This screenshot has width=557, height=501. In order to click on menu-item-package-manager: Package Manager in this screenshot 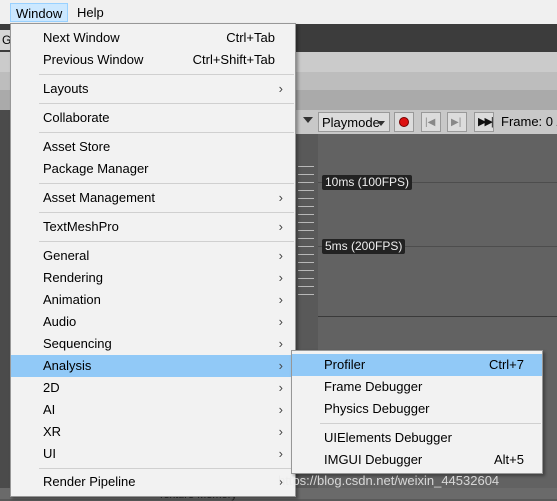, I will do `click(153, 169)`.